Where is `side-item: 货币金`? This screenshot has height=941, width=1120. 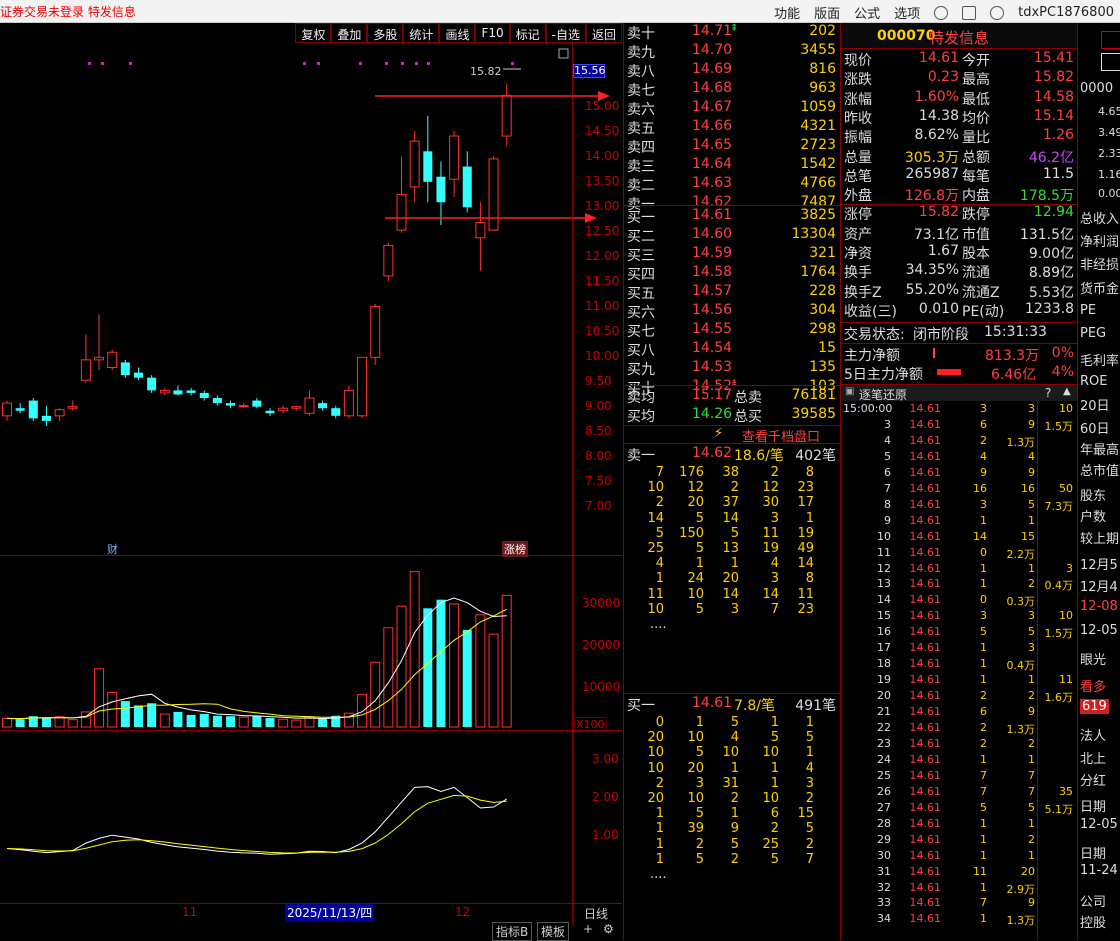
side-item: 货币金 is located at coordinates (1099, 287).